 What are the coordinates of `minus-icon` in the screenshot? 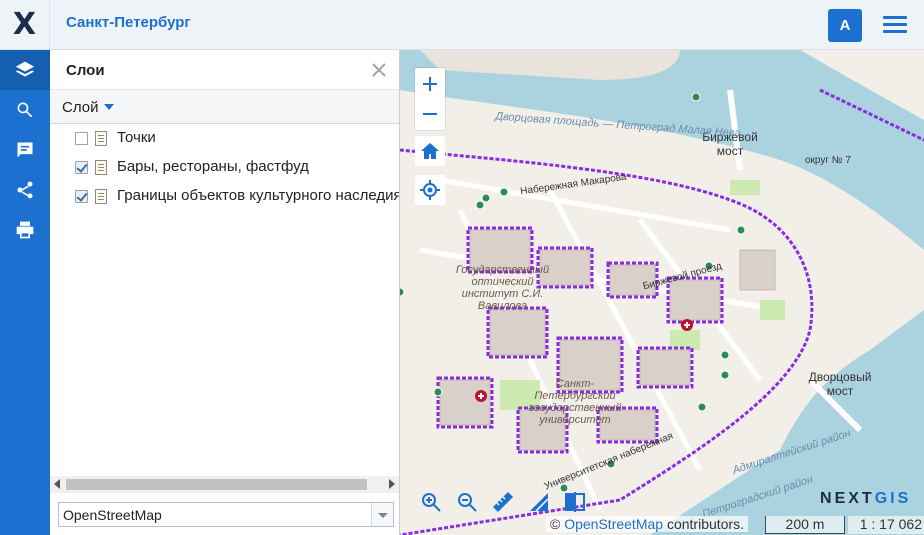 It's located at (430, 114).